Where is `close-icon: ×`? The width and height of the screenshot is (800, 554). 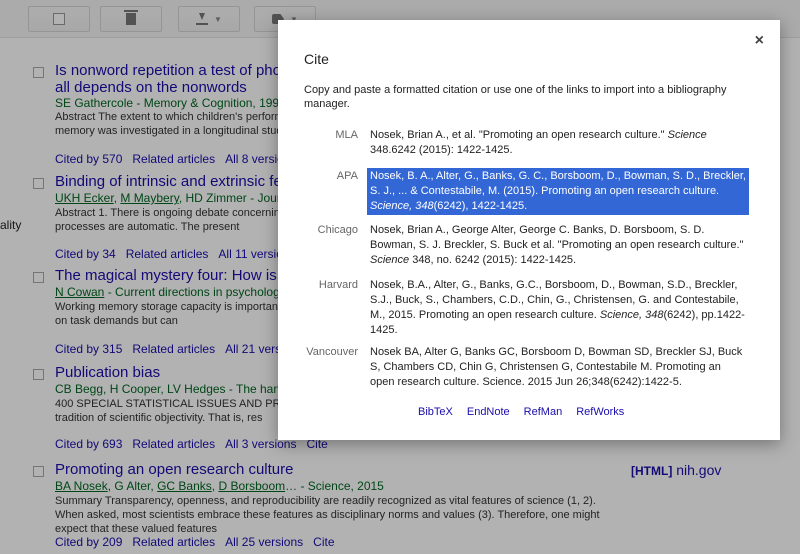 close-icon: × is located at coordinates (759, 41).